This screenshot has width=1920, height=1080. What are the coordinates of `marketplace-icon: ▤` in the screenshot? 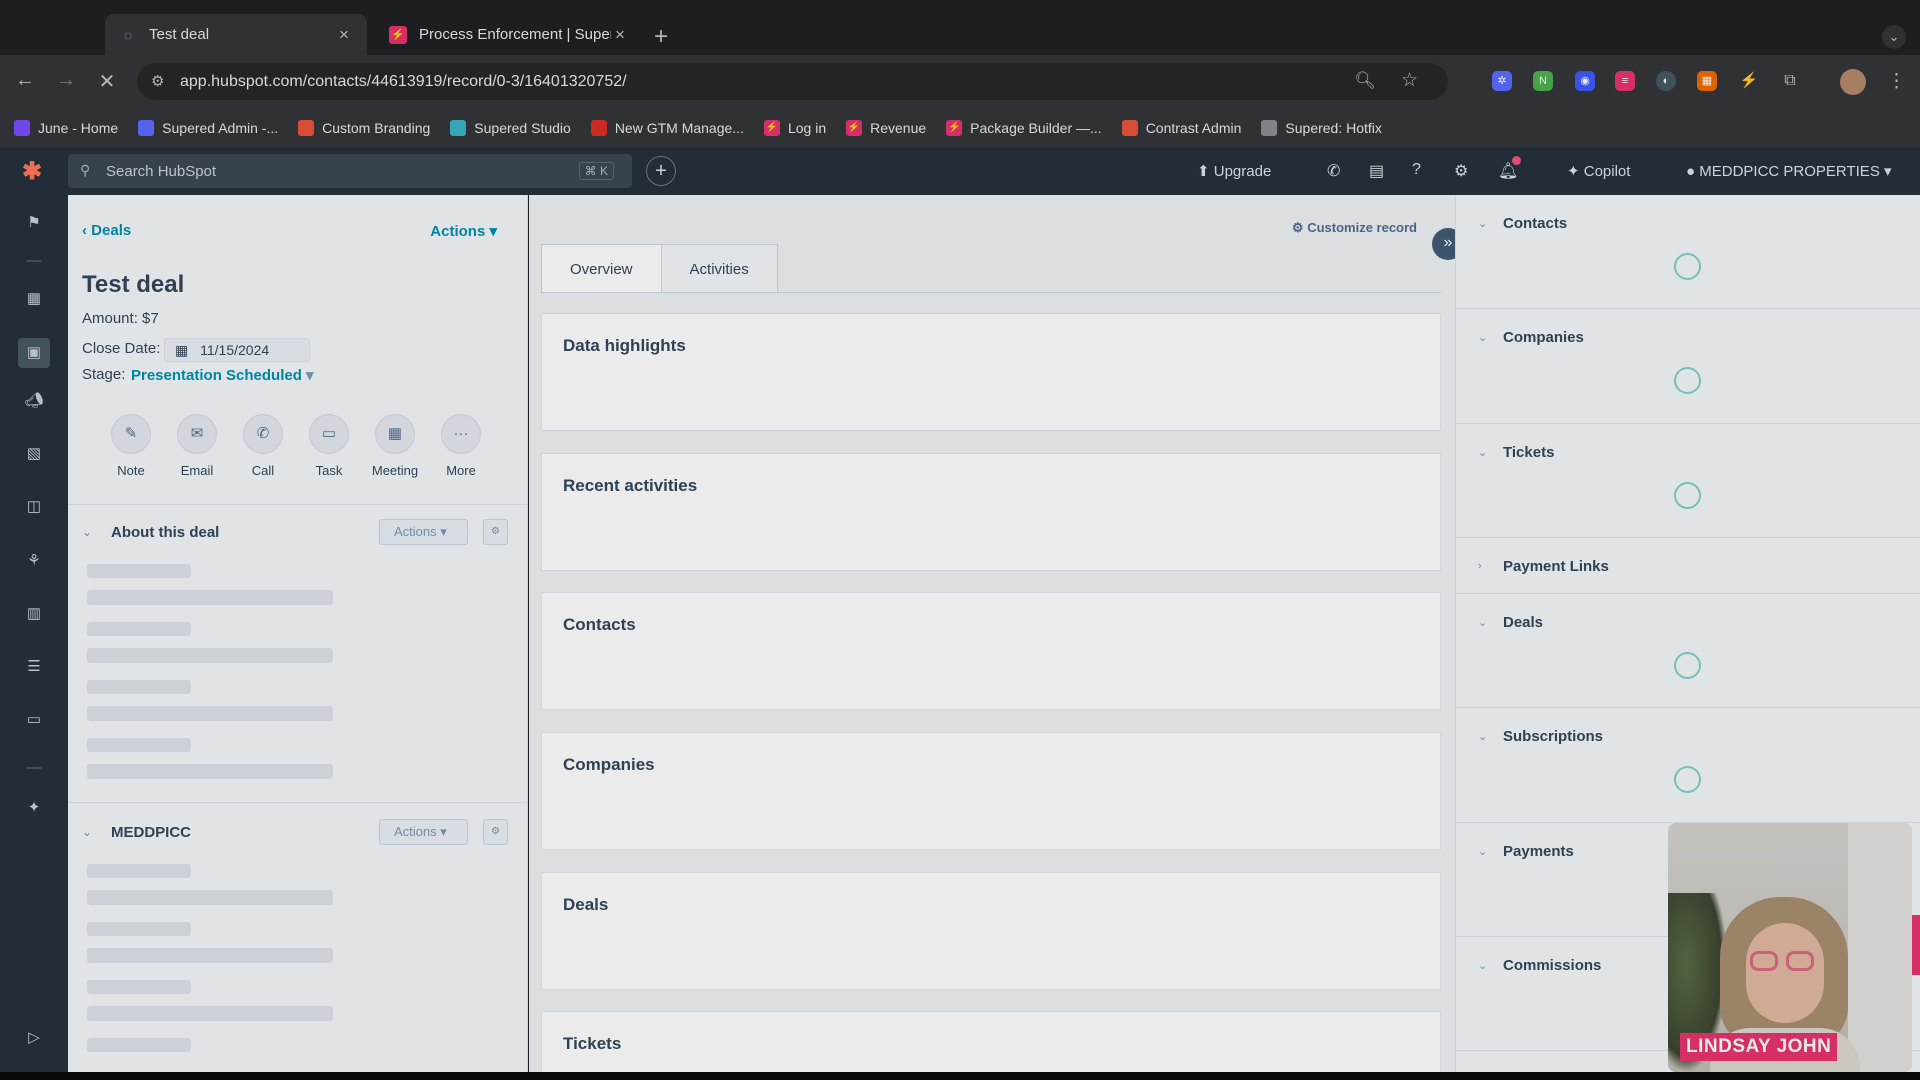 It's located at (1376, 171).